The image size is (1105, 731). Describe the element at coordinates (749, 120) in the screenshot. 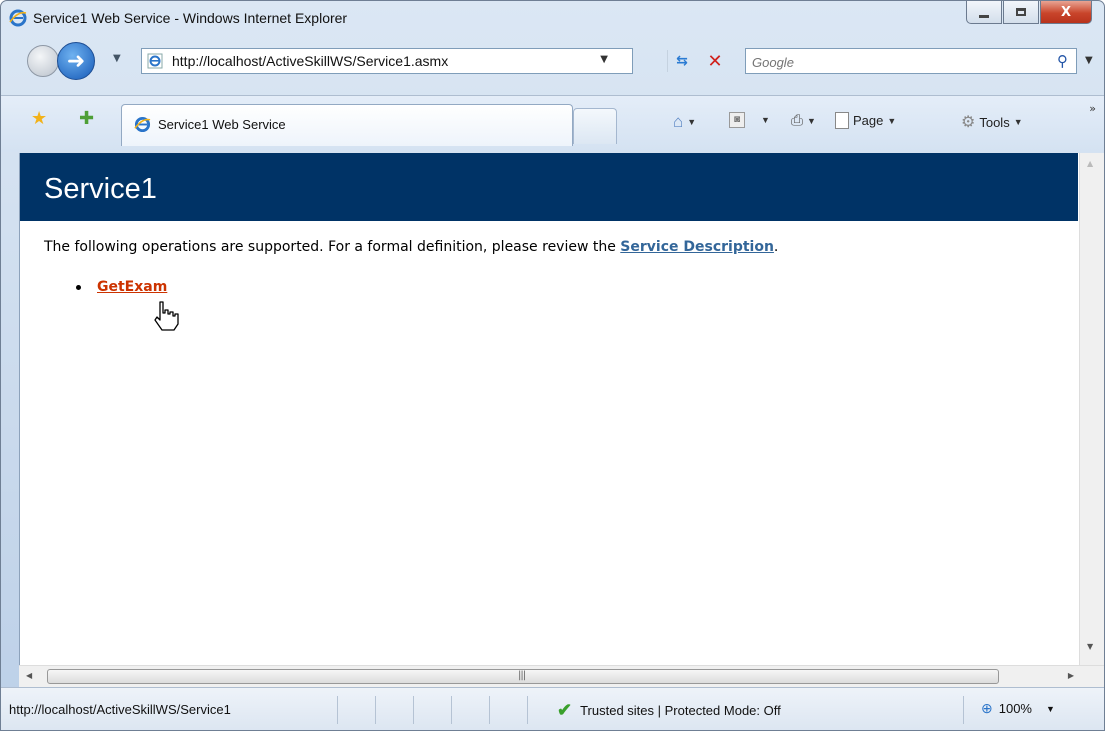

I see `feeds-button: ◙ ▼` at that location.